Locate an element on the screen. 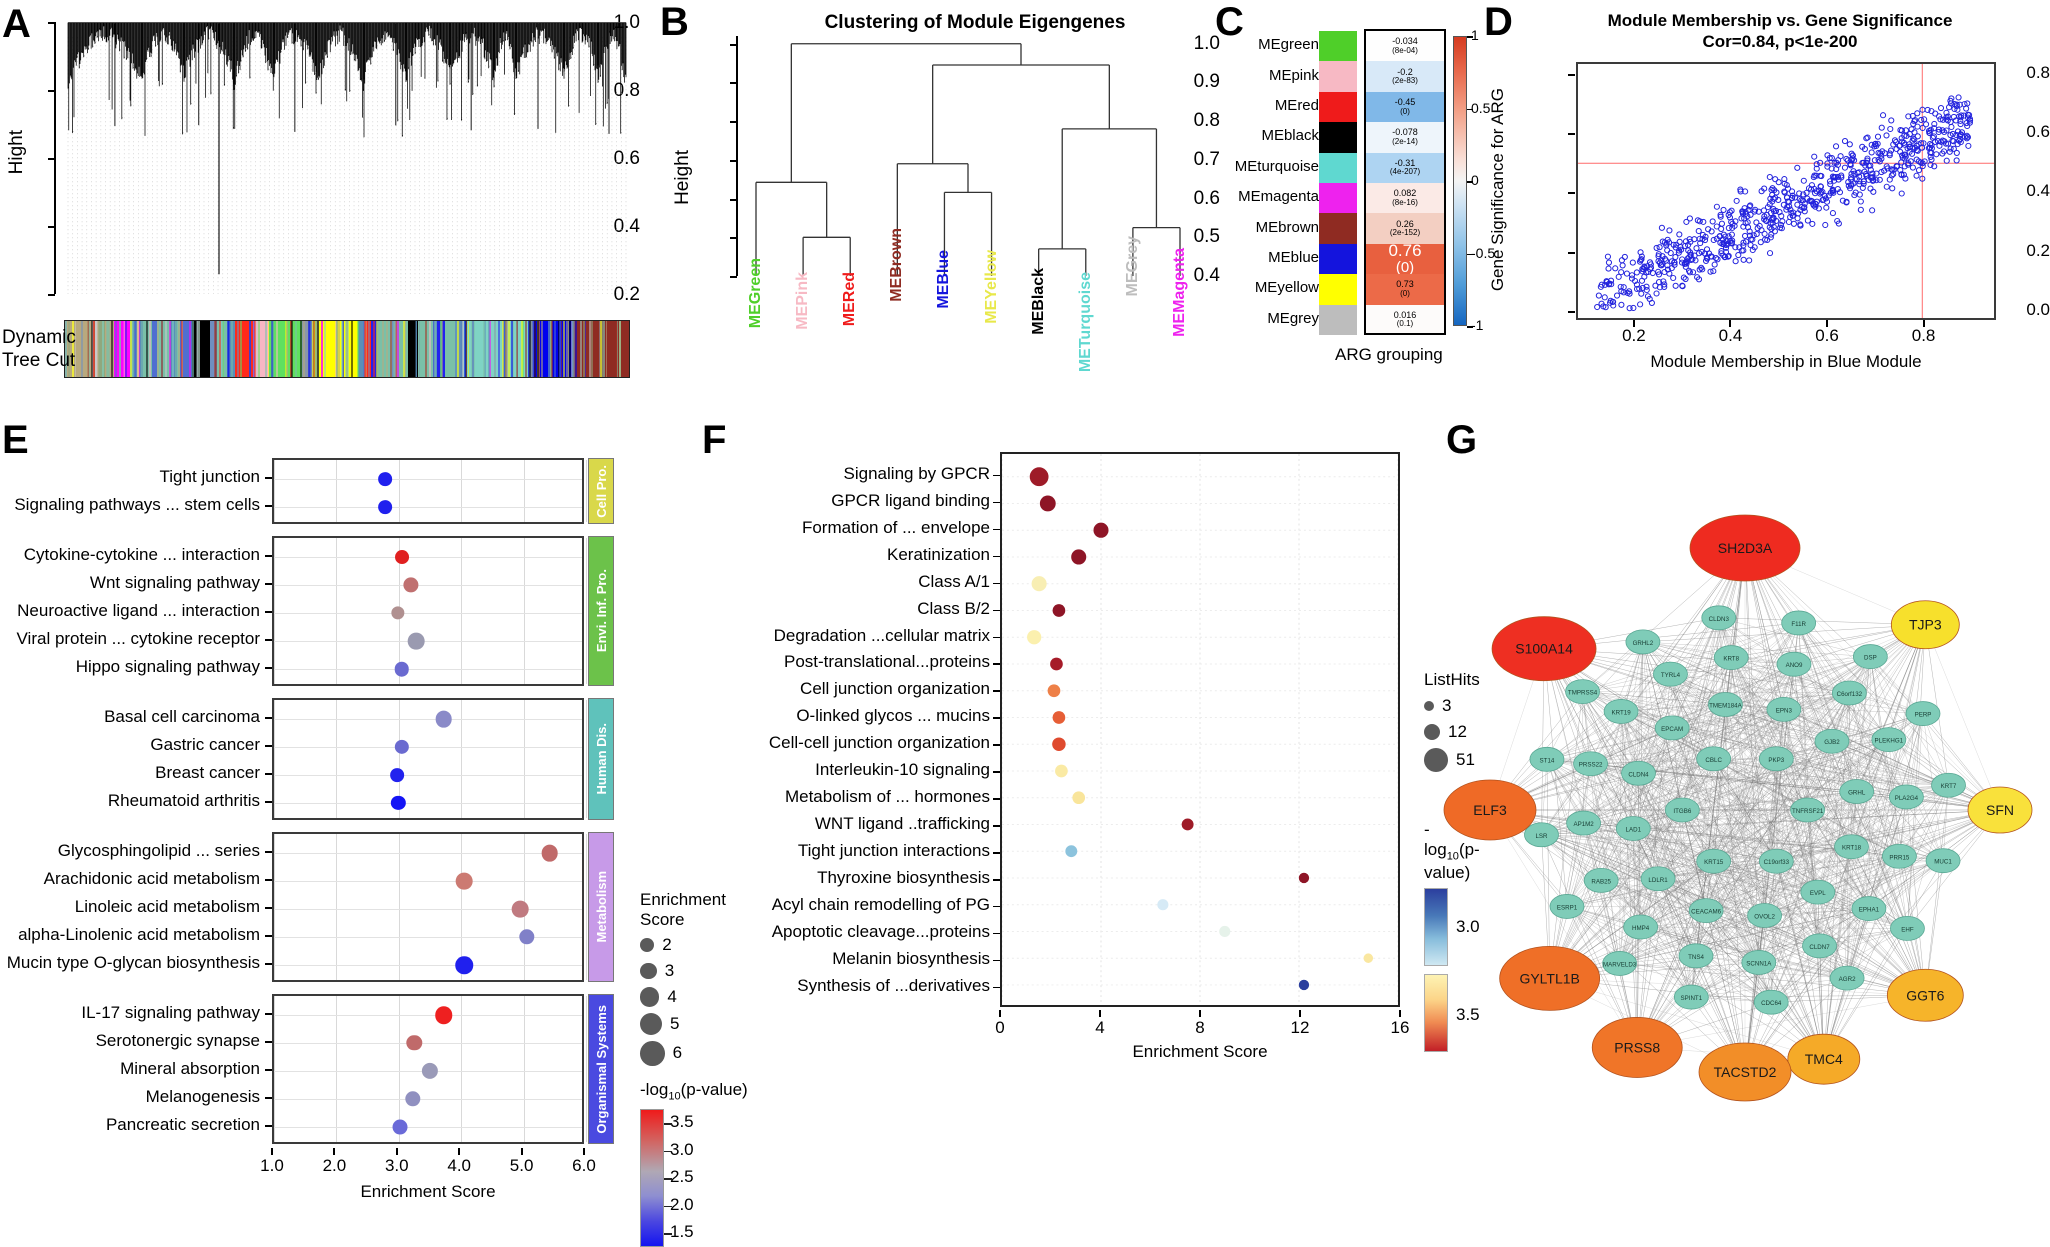 This screenshot has width=2050, height=1247. size-legend-value: 4 is located at coordinates (672, 997).